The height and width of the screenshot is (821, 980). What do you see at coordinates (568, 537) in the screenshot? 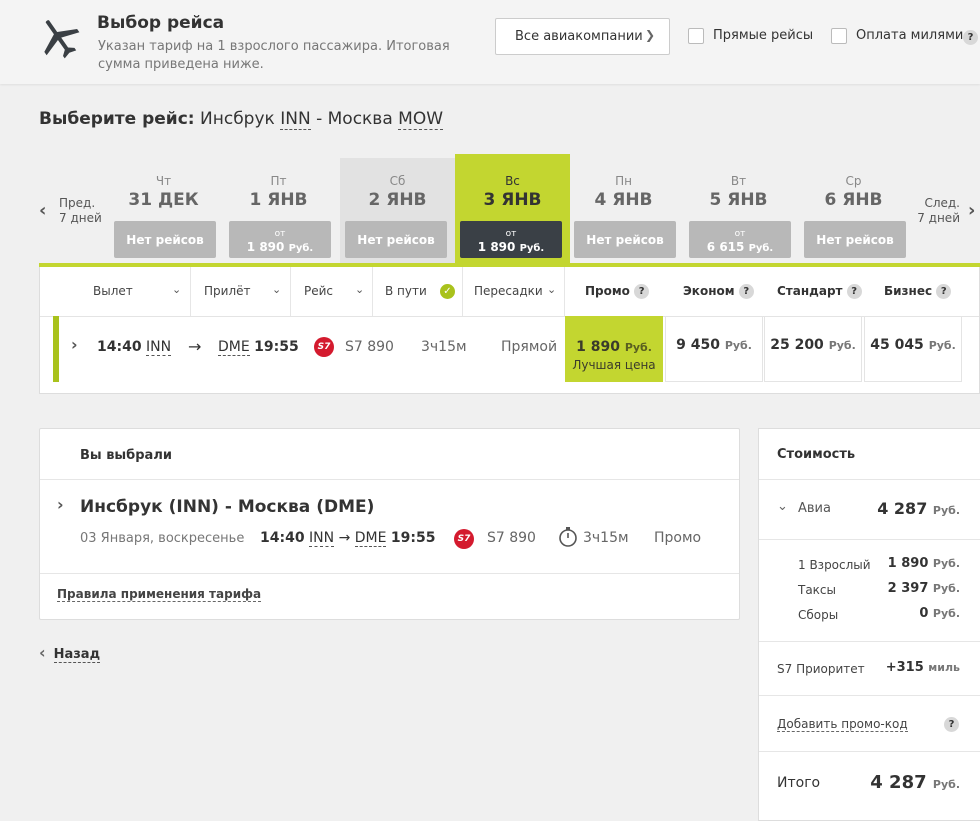
I see `stopwatch-icon` at bounding box center [568, 537].